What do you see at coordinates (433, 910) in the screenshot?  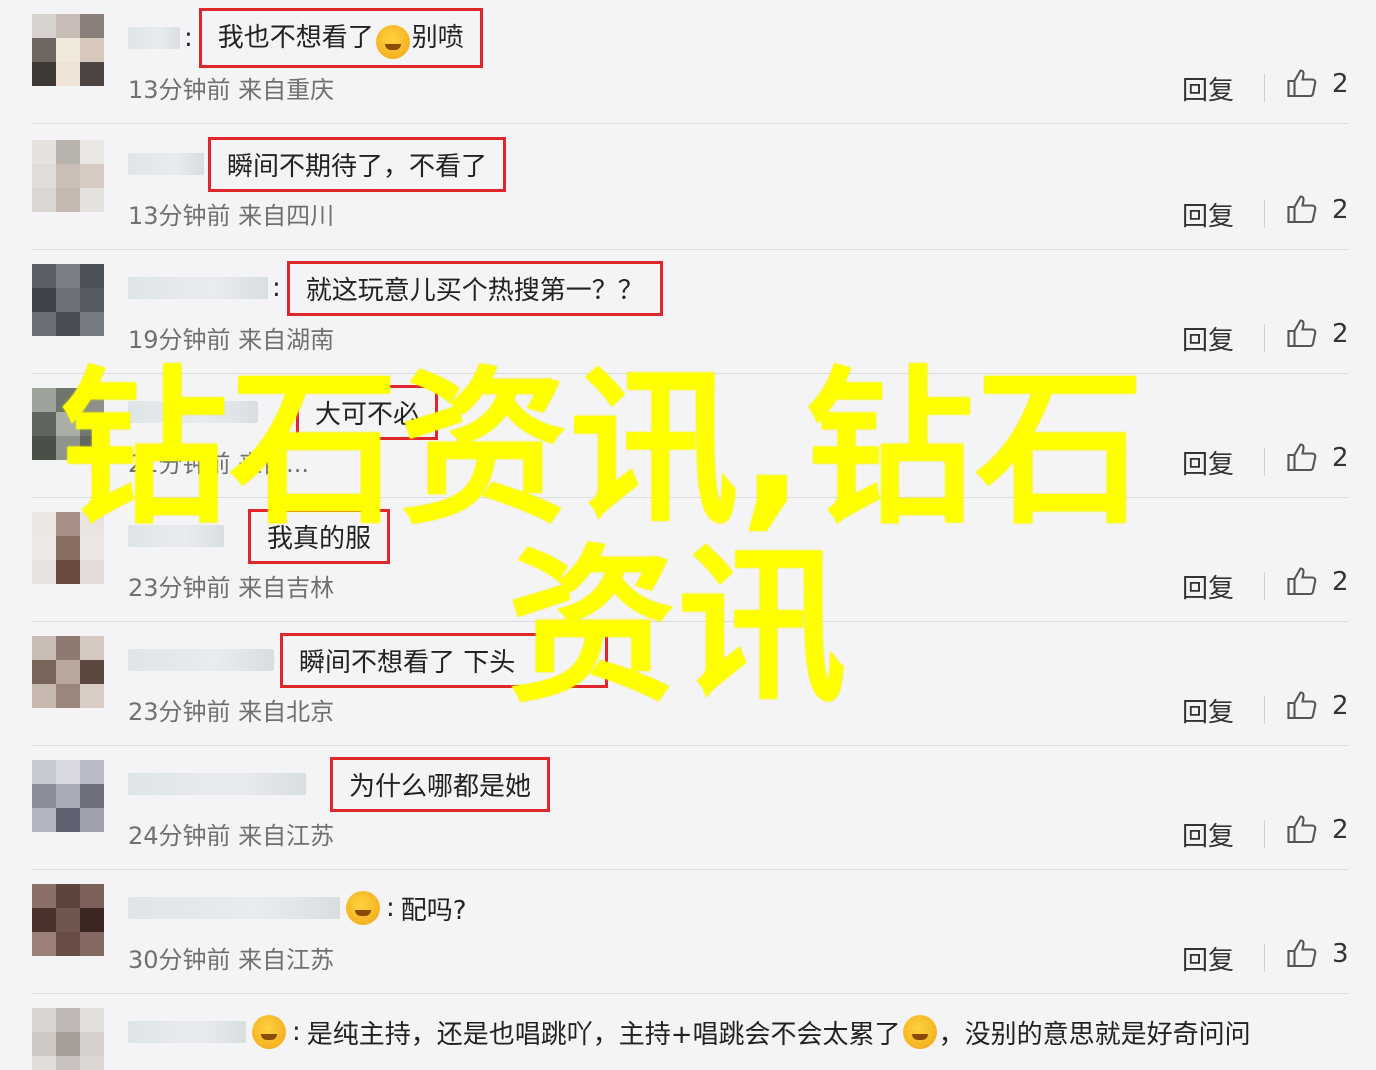 I see `comment-text: 配吗?` at bounding box center [433, 910].